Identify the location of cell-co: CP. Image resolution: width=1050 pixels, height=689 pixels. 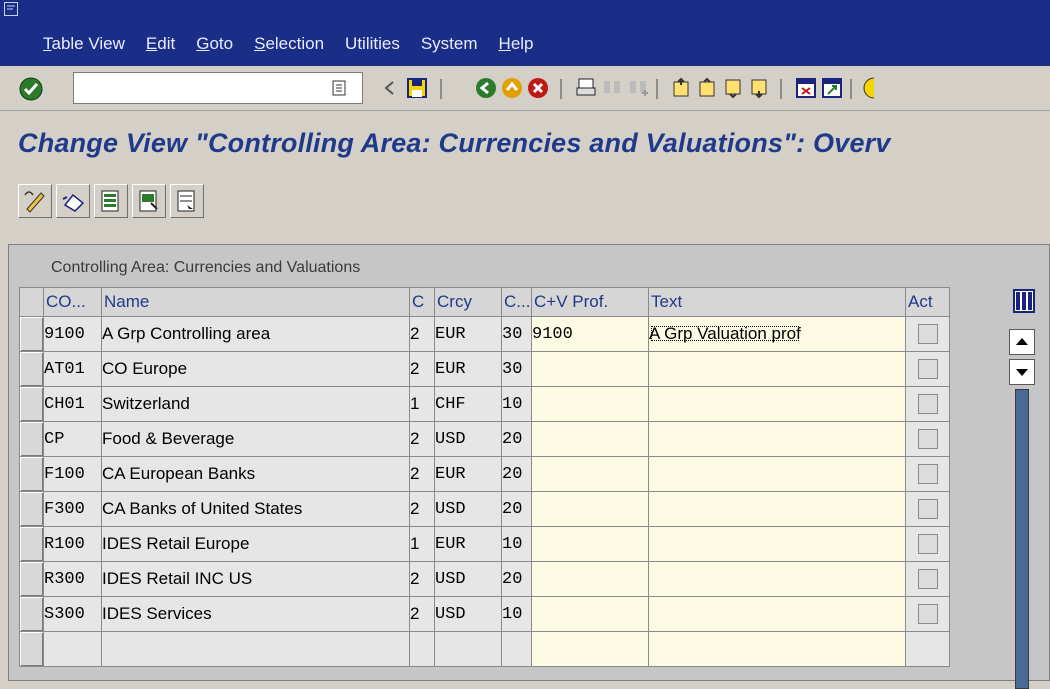
(72, 439).